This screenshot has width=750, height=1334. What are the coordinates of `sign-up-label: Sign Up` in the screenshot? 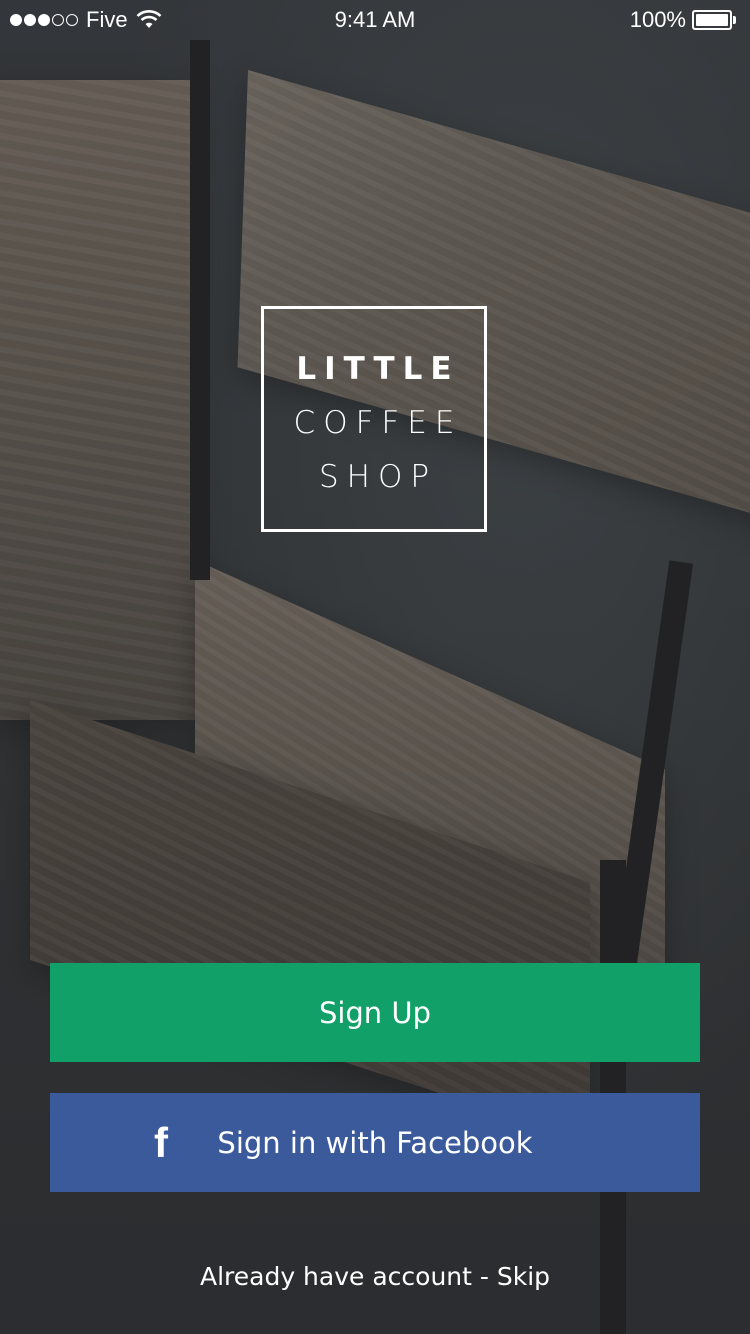 It's located at (375, 1012).